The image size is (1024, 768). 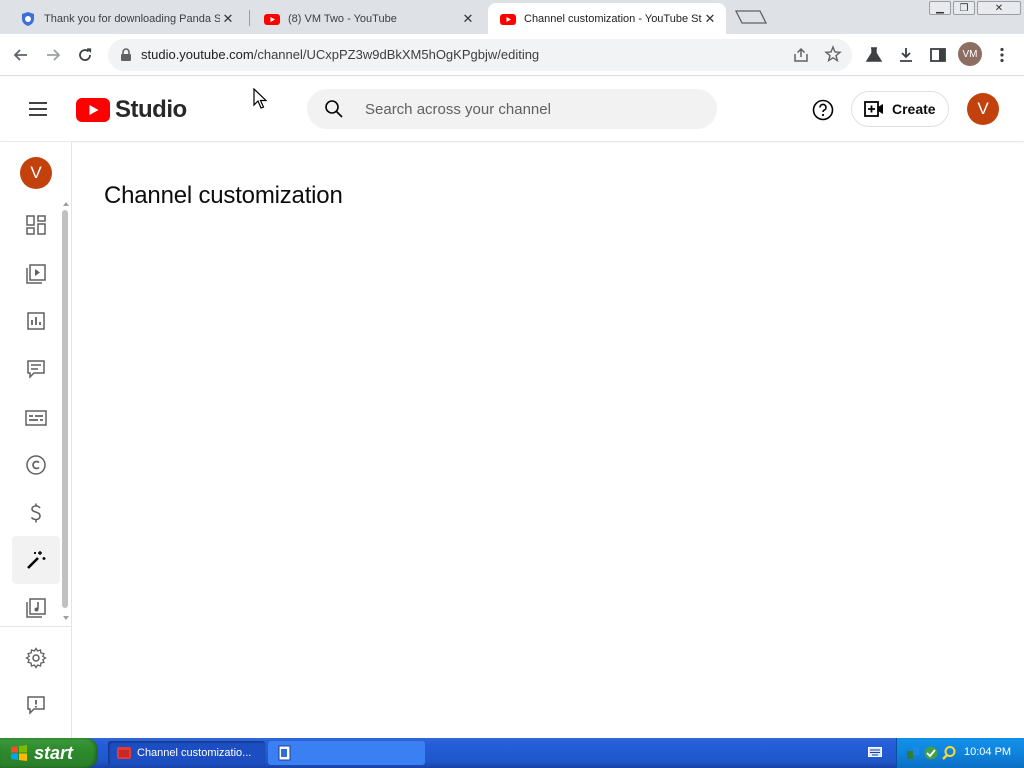 What do you see at coordinates (284, 753) in the screenshot?
I see `document-icon` at bounding box center [284, 753].